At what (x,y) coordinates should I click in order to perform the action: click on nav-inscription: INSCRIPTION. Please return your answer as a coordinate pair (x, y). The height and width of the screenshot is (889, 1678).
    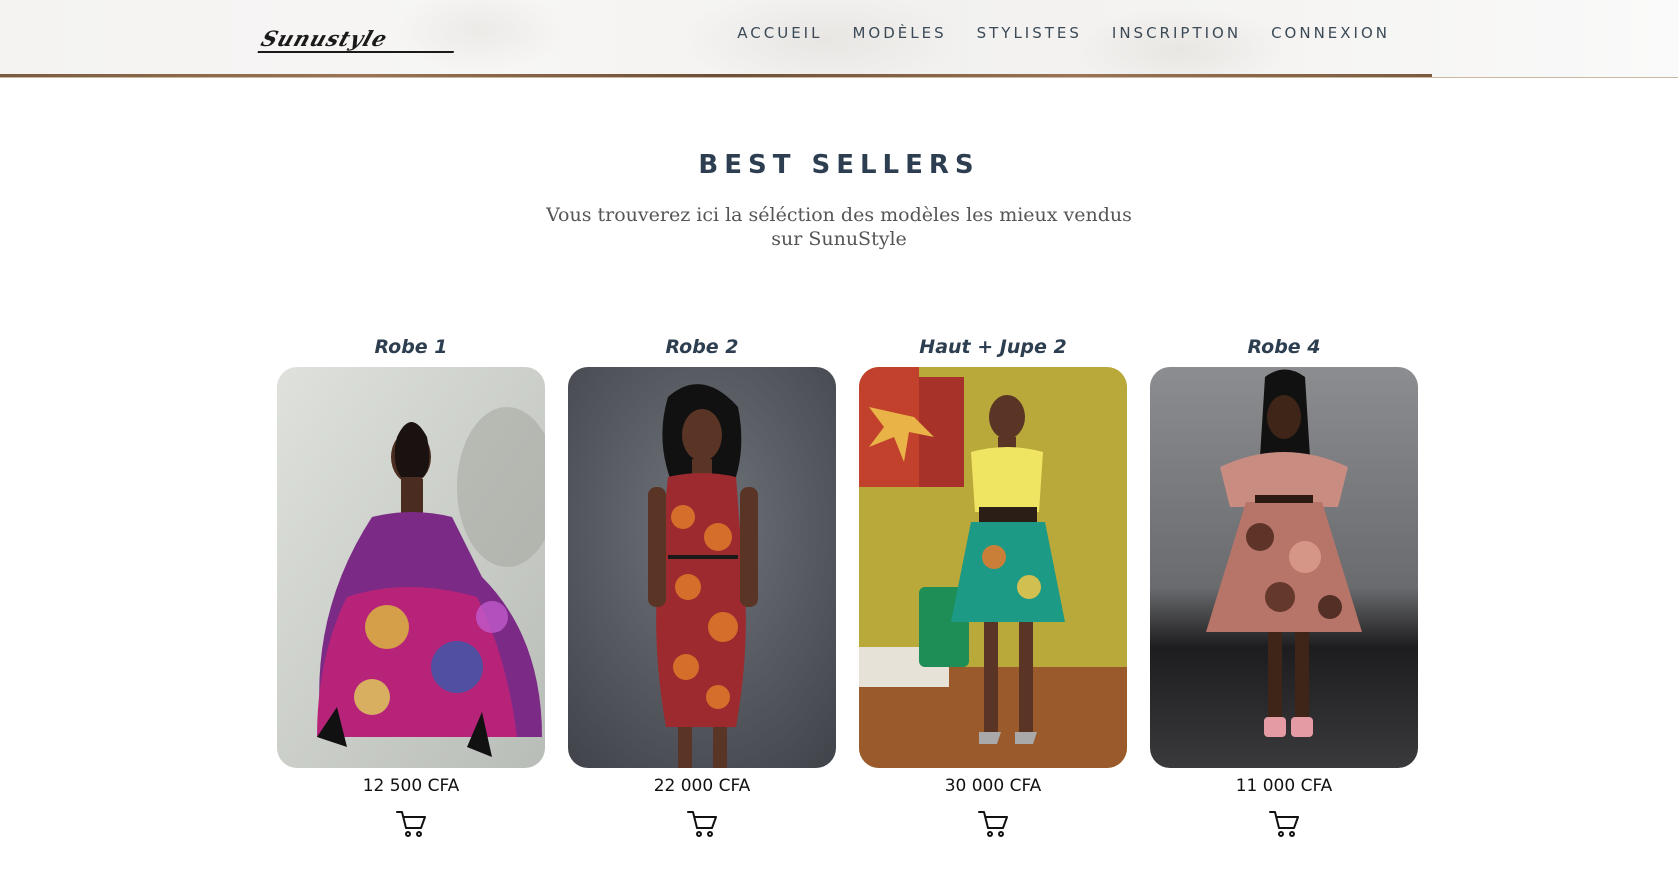
    Looking at the image, I should click on (1176, 33).